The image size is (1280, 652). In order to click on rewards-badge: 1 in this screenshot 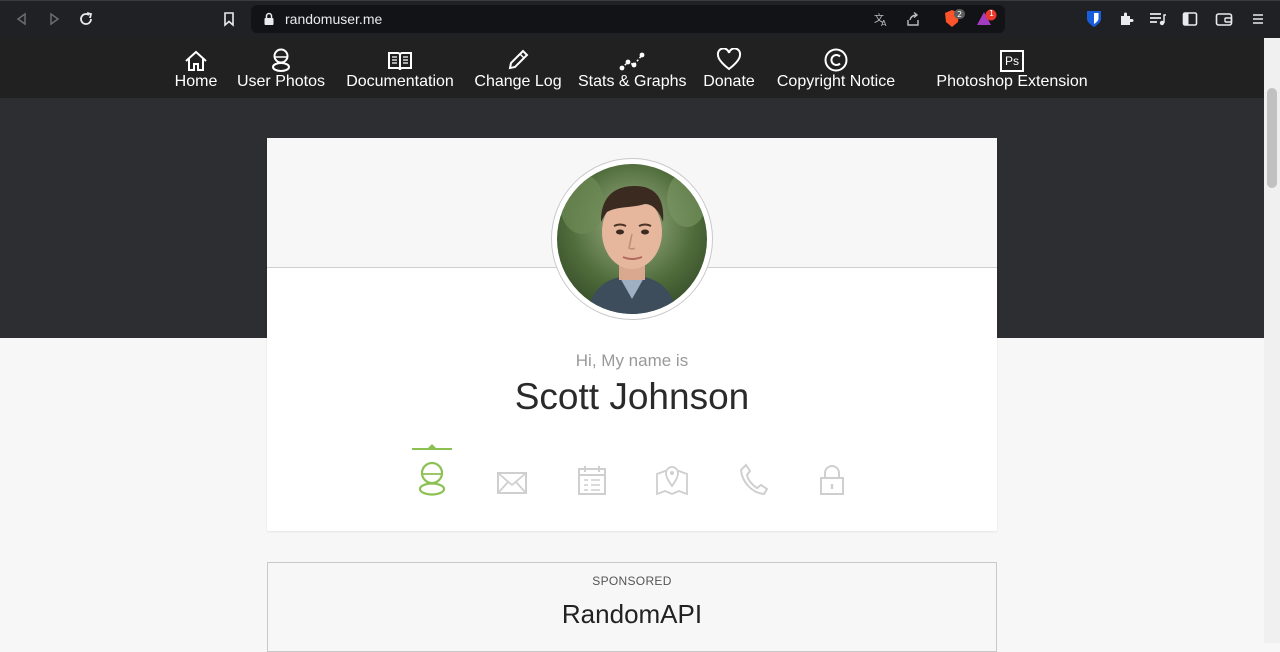, I will do `click(992, 13)`.